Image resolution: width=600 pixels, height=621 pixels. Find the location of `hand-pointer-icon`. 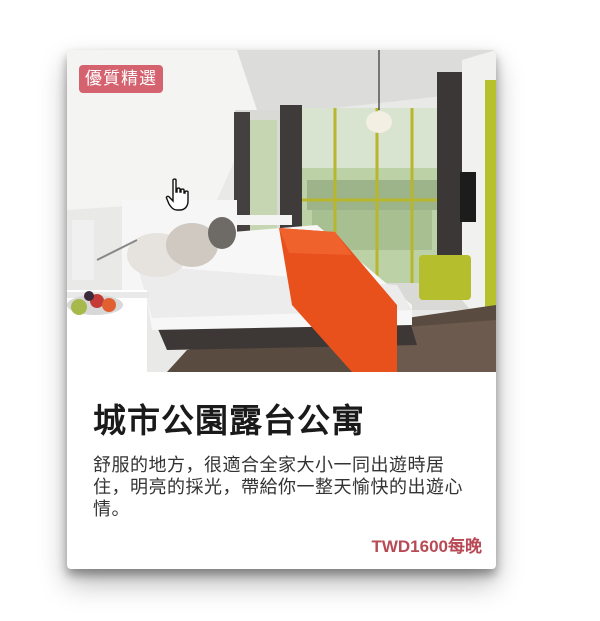

hand-pointer-icon is located at coordinates (177, 194).